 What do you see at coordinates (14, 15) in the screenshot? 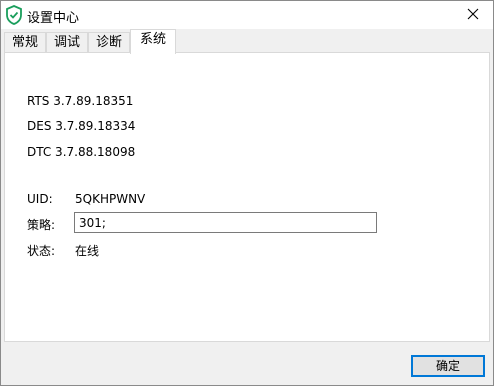
I see `shield-check-icon` at bounding box center [14, 15].